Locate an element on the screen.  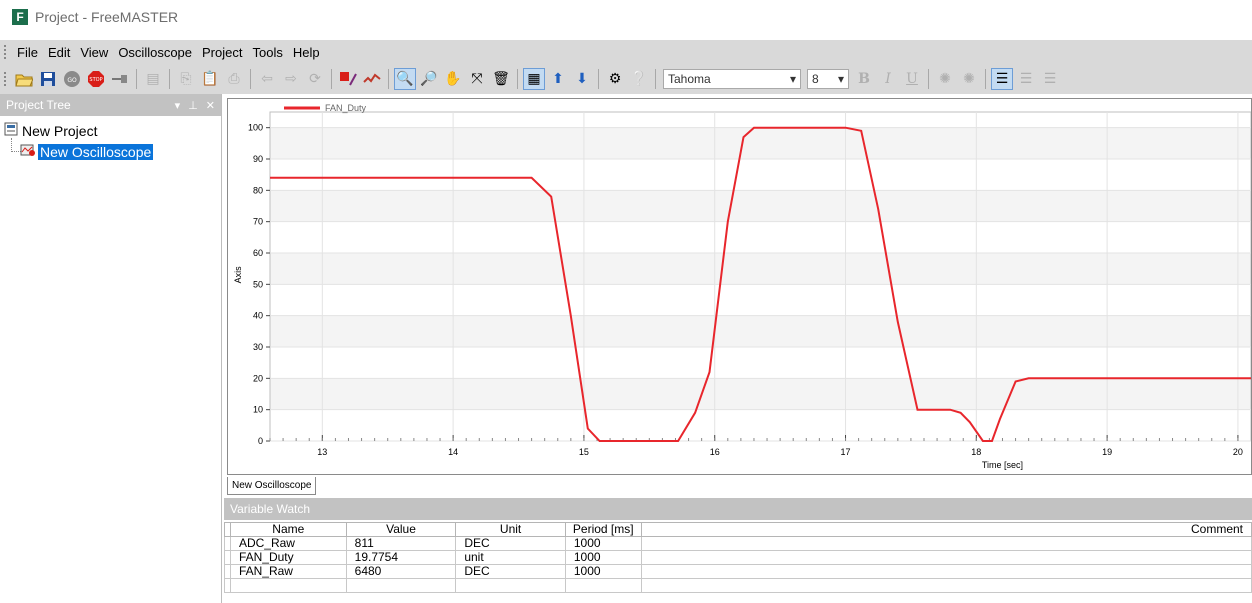
cell-comment is located at coordinates (946, 571).